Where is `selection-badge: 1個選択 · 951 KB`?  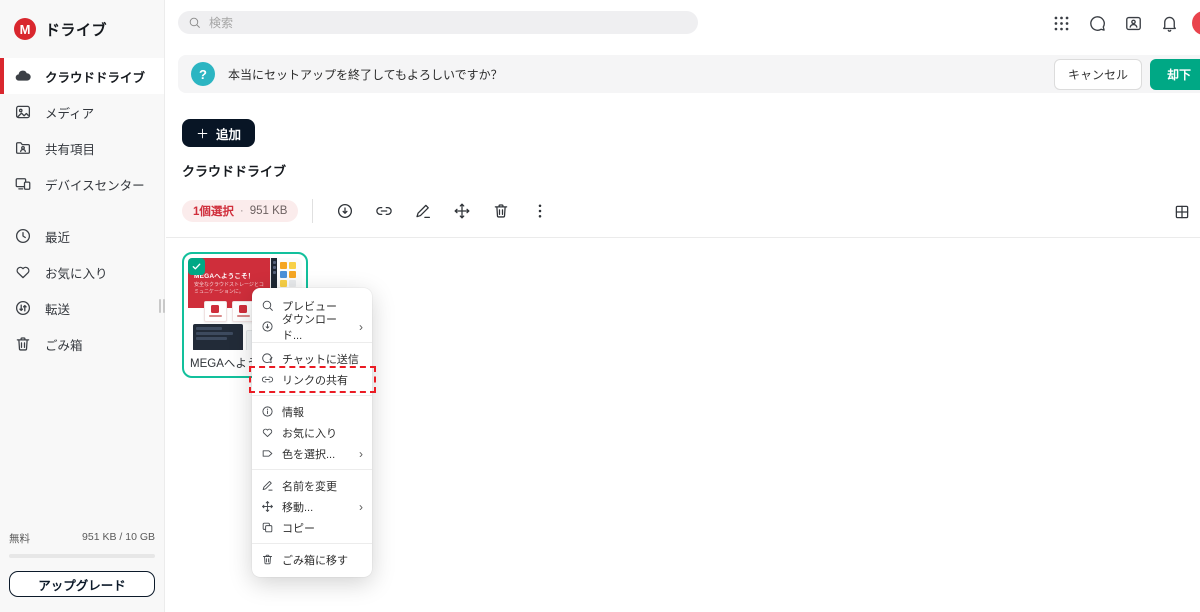
selection-badge: 1個選択 · 951 KB is located at coordinates (240, 211).